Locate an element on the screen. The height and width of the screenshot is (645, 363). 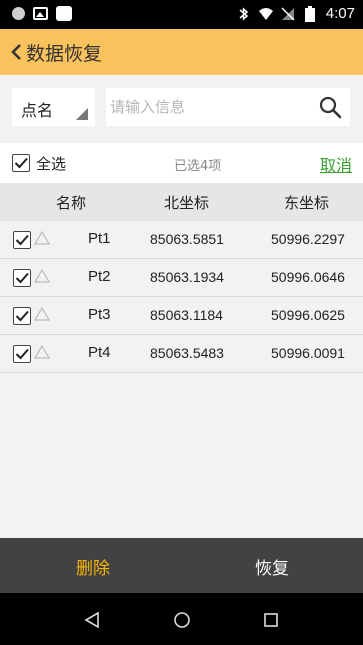
search-box is located at coordinates (208, 107).